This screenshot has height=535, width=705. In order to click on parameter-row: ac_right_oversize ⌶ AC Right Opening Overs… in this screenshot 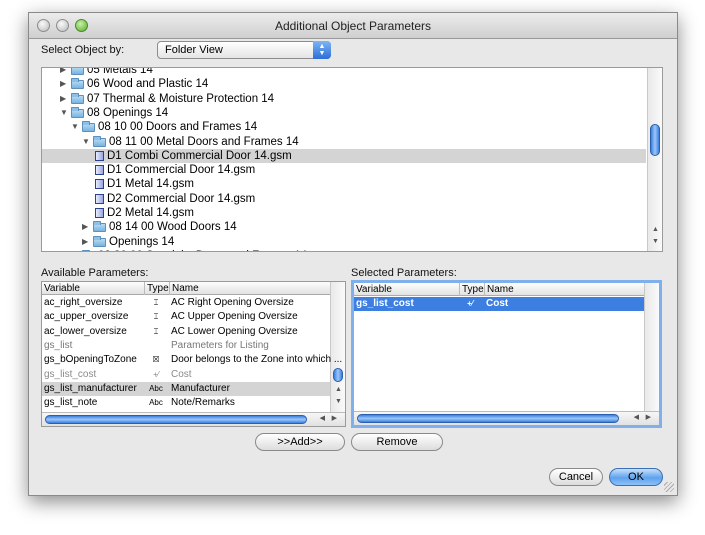, I will do `click(186, 303)`.